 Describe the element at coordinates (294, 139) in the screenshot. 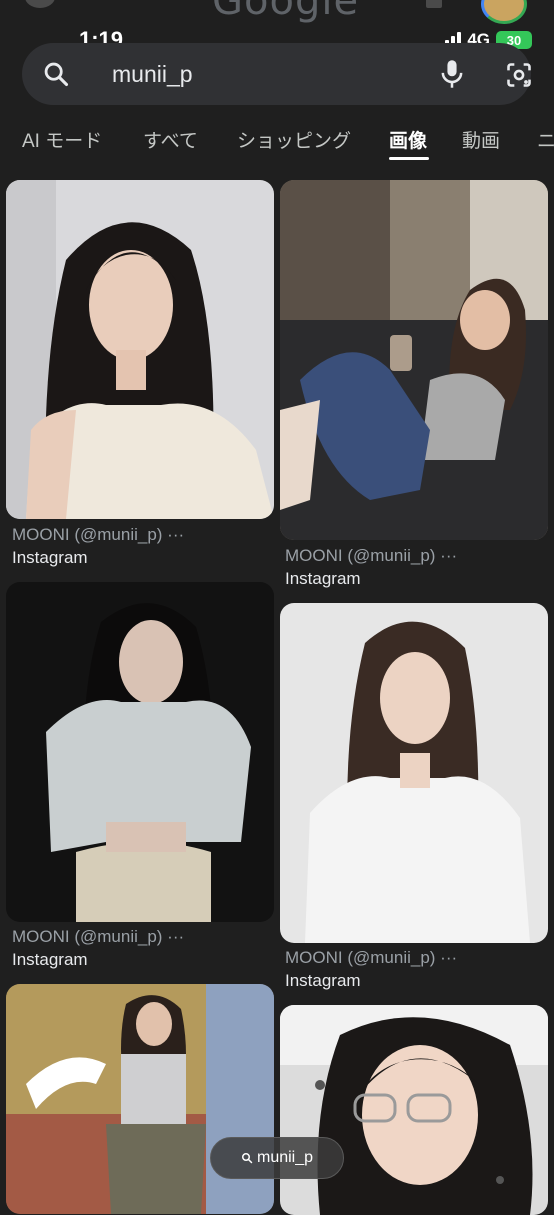

I see `tab-shopping: ショッピング` at that location.